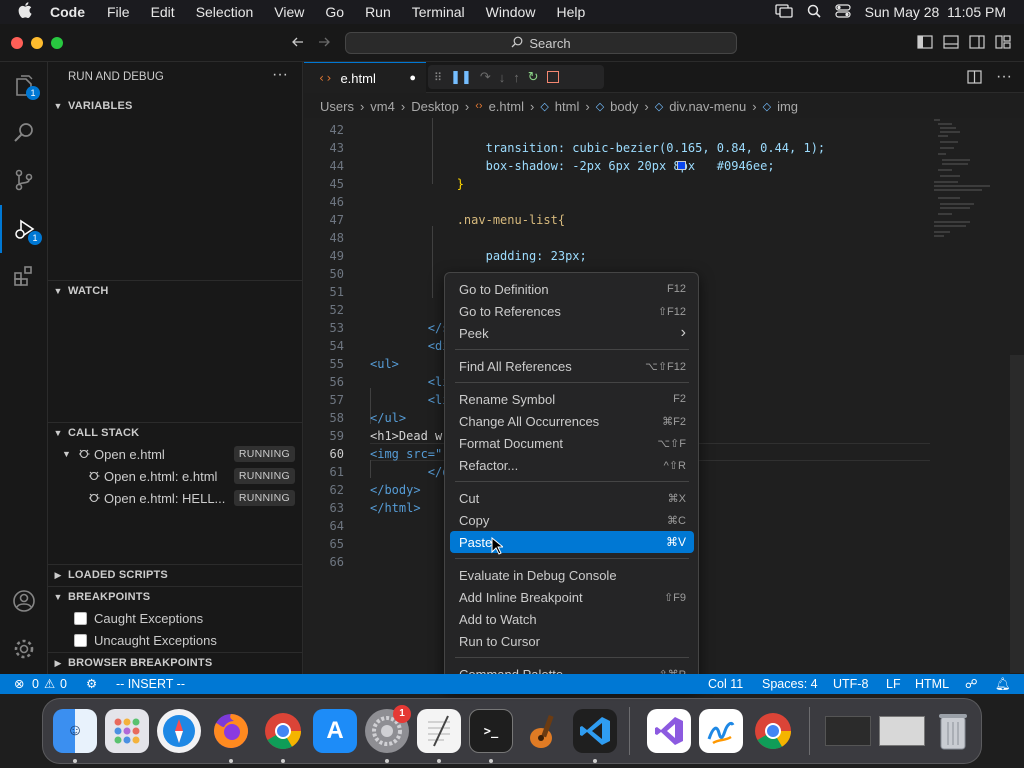  Describe the element at coordinates (787, 106) in the screenshot. I see `breadcrumb-item: img` at that location.